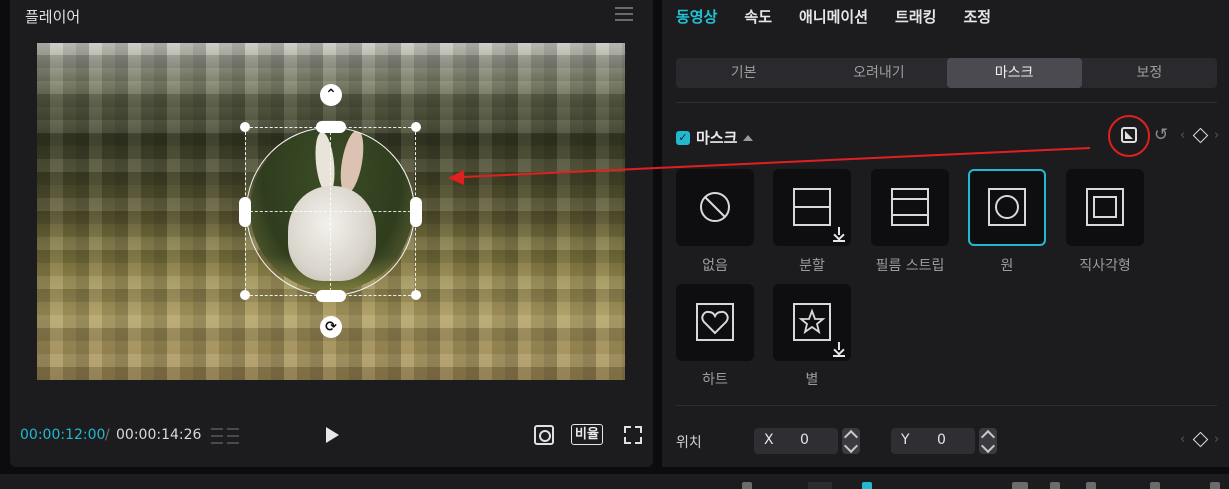 The image size is (1229, 489). What do you see at coordinates (1007, 266) in the screenshot?
I see `mask-option-label: 원` at bounding box center [1007, 266].